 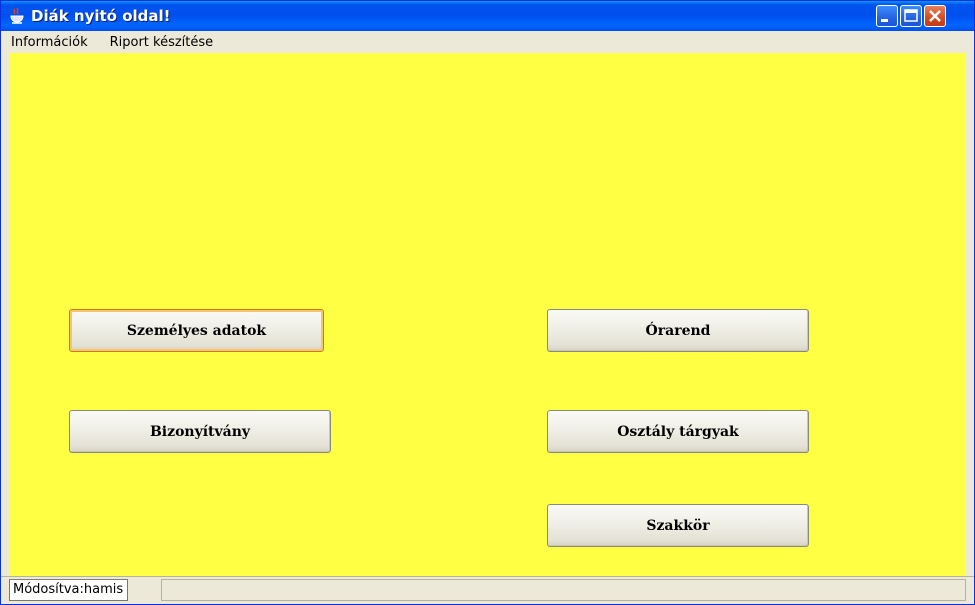 I want to click on close-button, so click(x=935, y=16).